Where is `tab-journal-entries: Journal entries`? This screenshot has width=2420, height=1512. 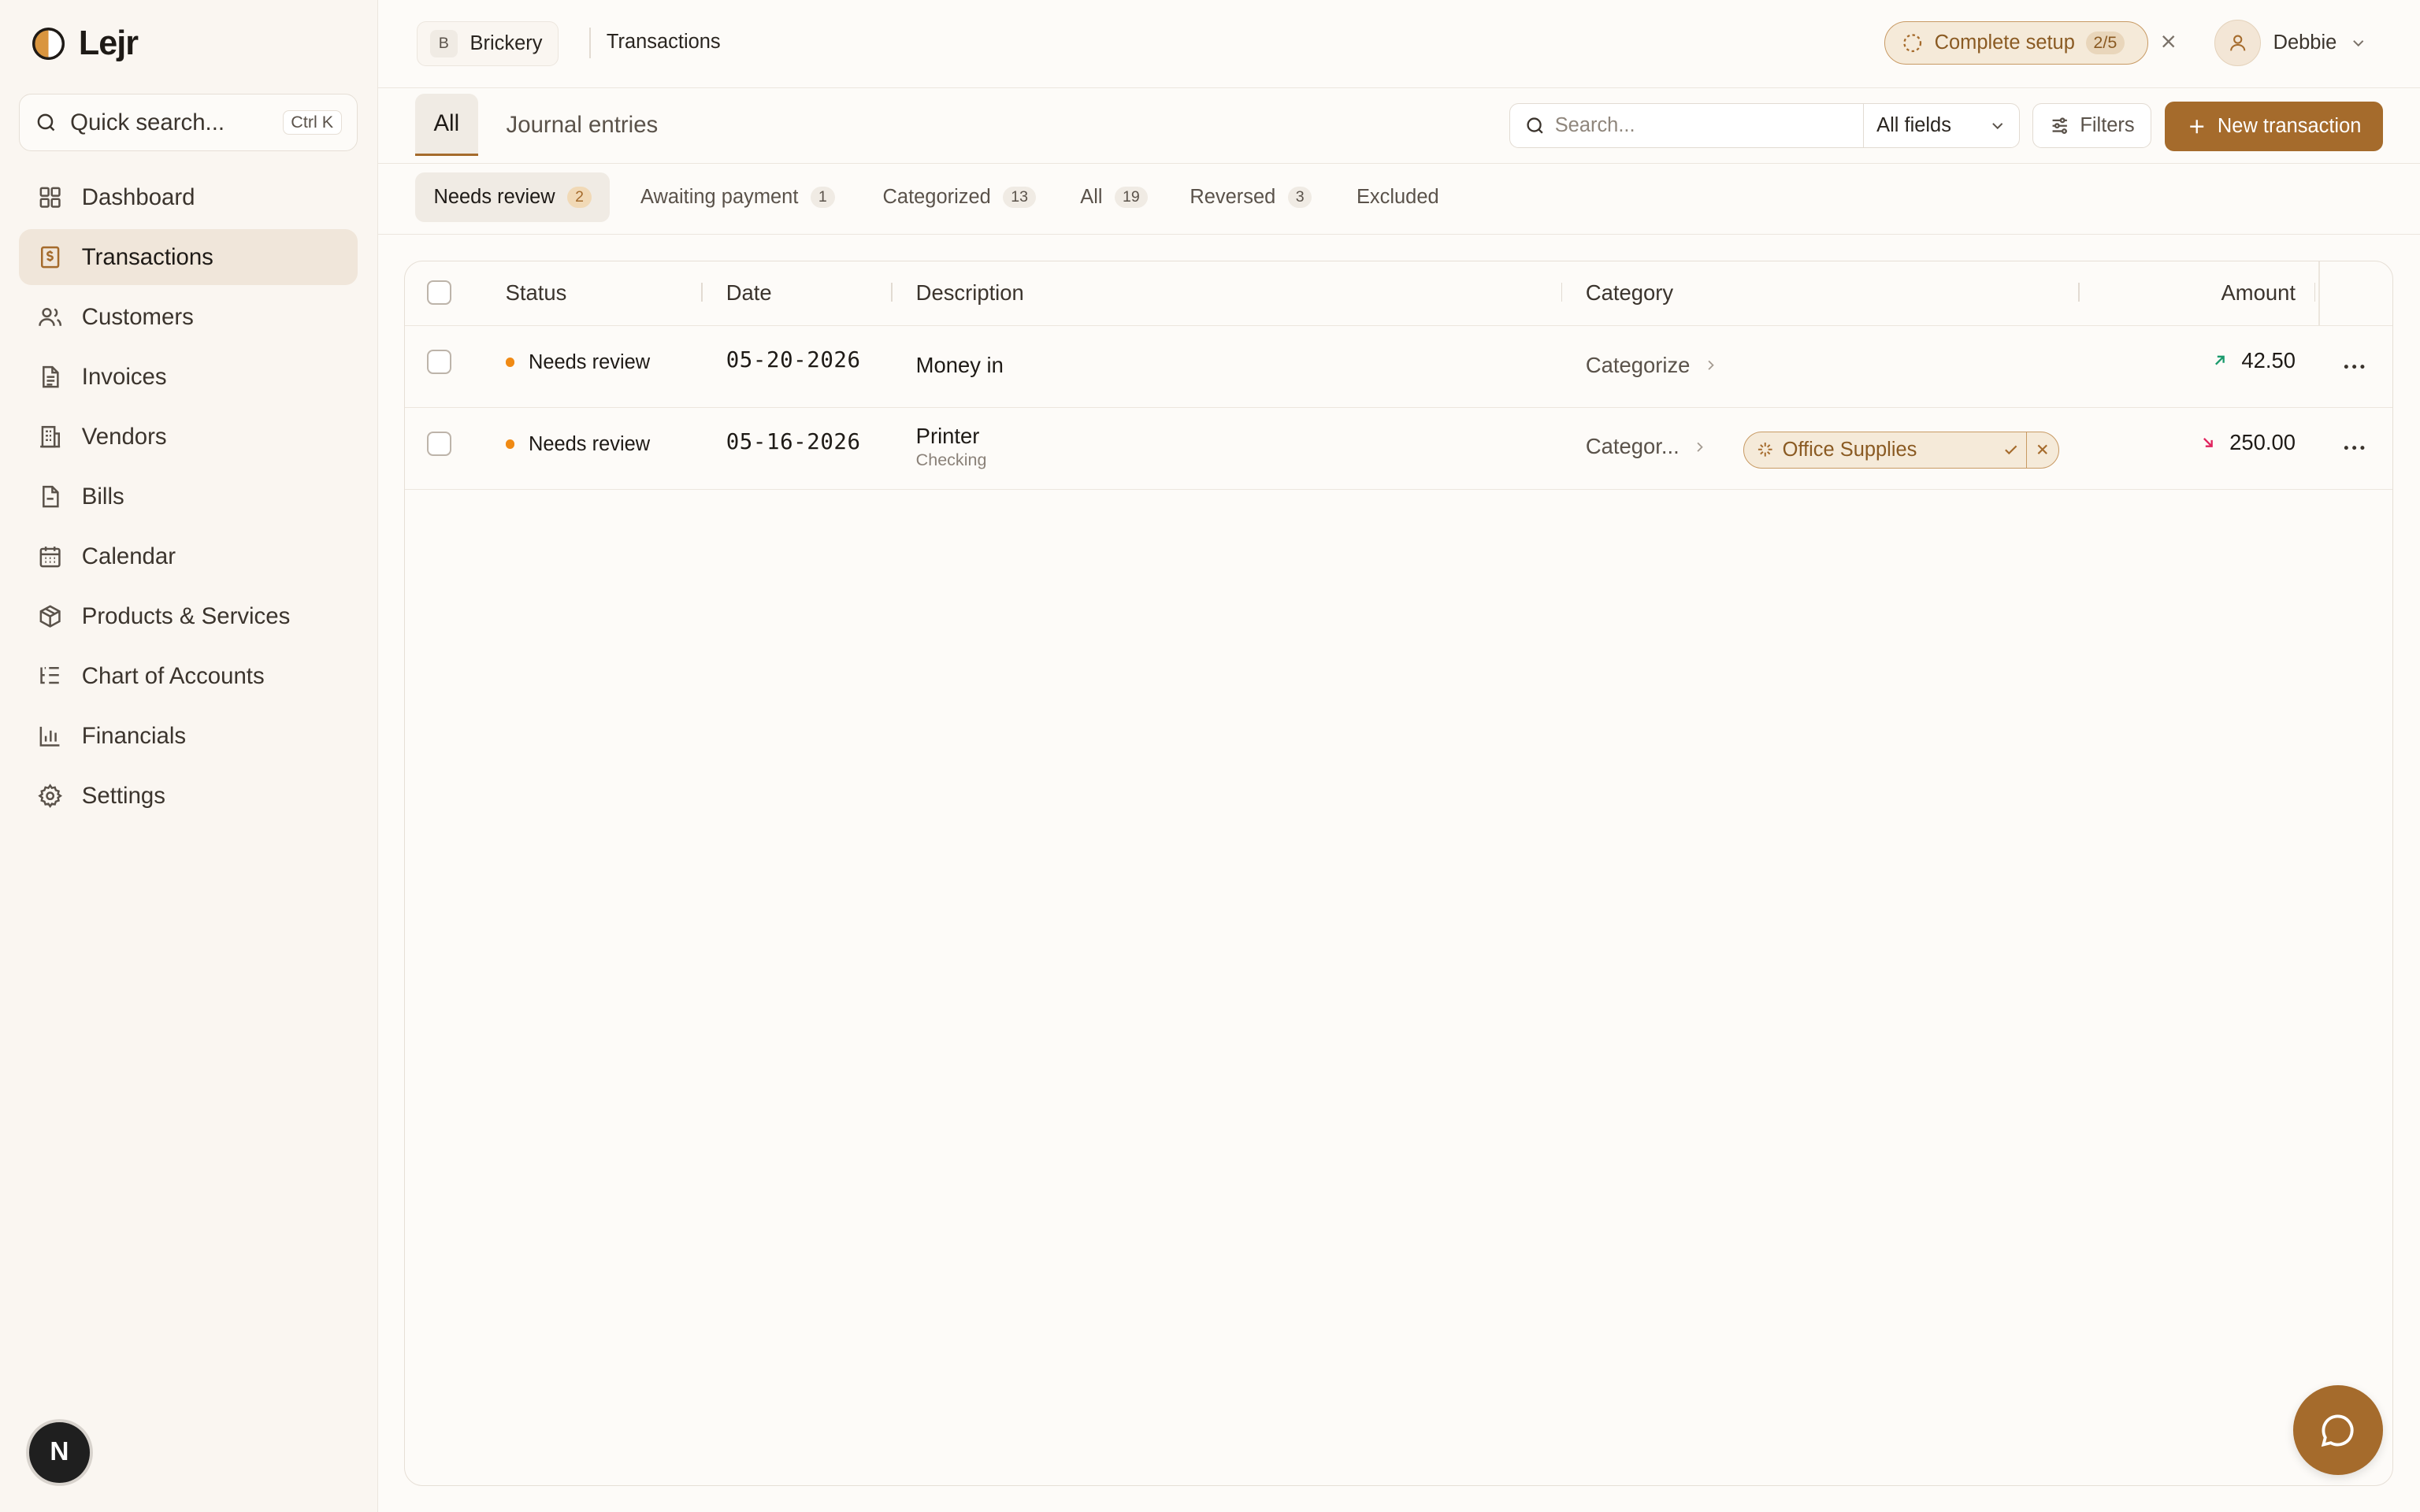 tab-journal-entries: Journal entries is located at coordinates (583, 124).